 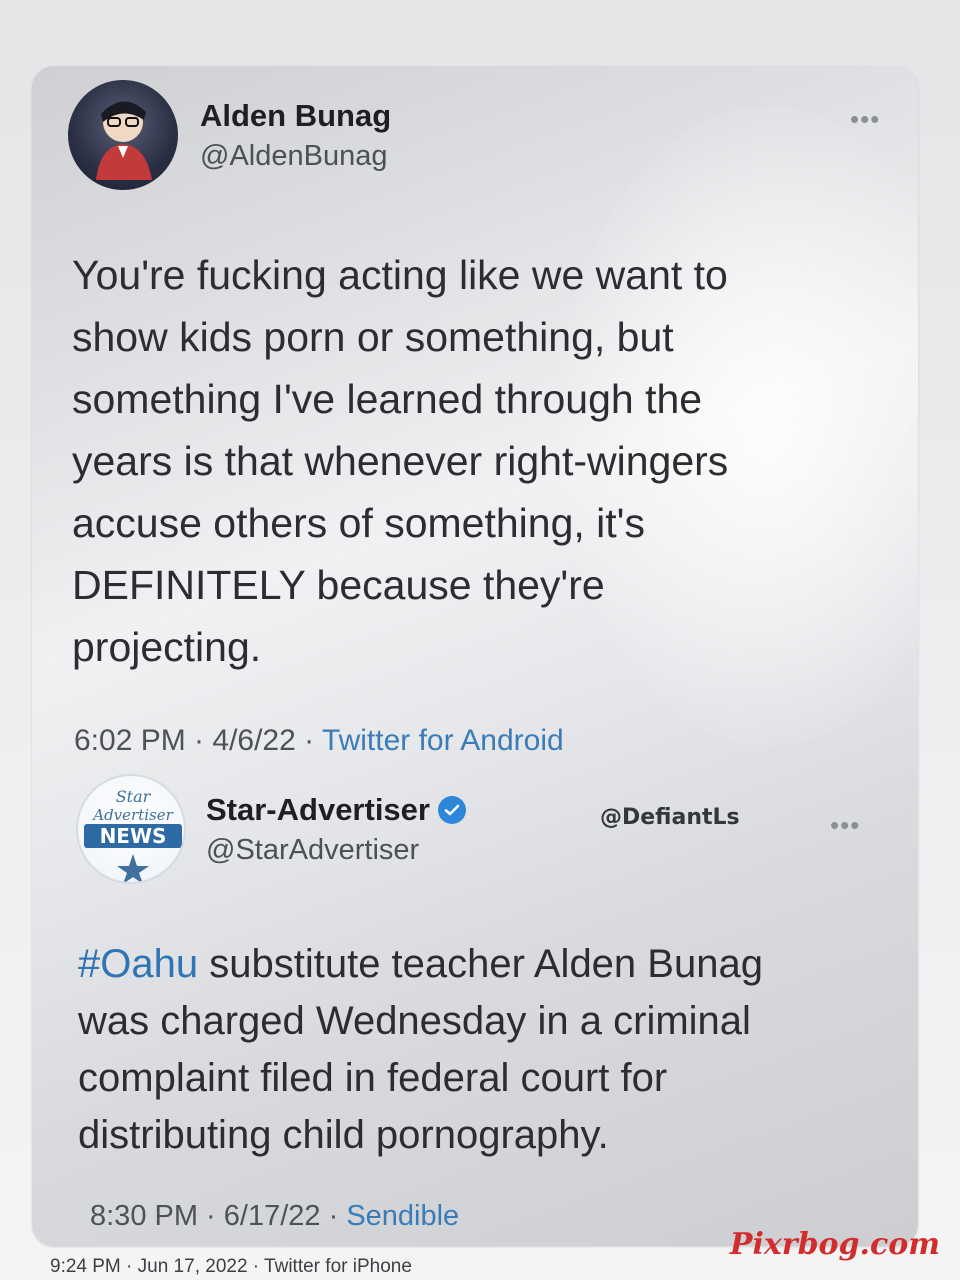 I want to click on news-logo-icon: Star Advertiser NEWS, so click(x=133, y=834).